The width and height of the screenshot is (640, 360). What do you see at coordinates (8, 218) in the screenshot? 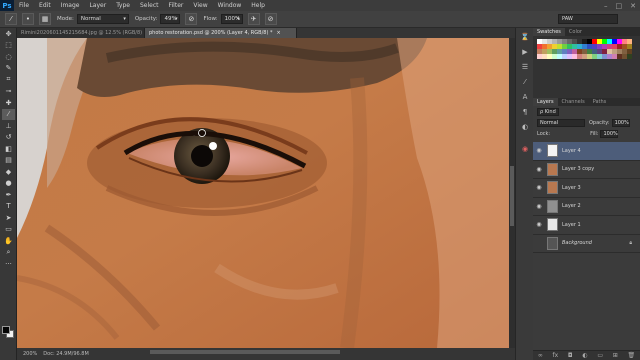
I see `path-select-tool-icon: ➤` at bounding box center [8, 218].